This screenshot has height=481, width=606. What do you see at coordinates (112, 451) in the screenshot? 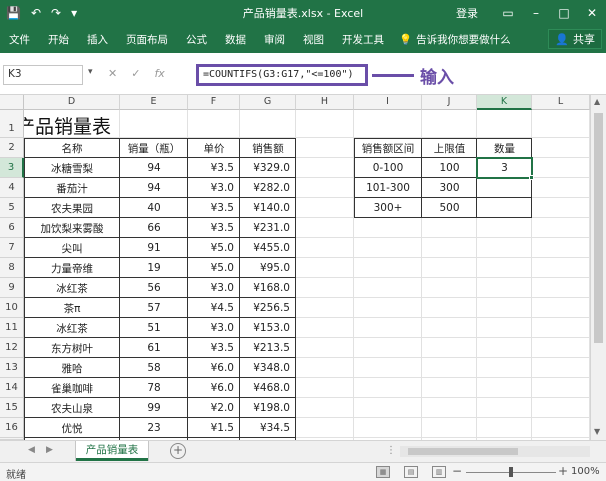
I see `sheet-tab-active: 产品销量表` at bounding box center [112, 451].